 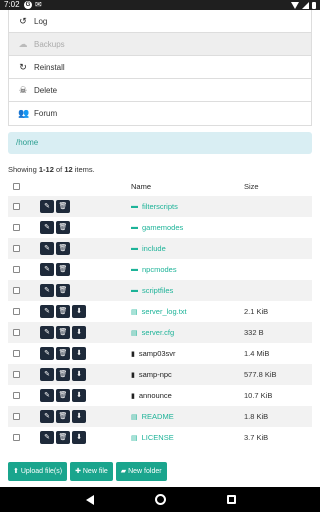 I want to click on file-size: 3.7 KiB, so click(x=256, y=437).